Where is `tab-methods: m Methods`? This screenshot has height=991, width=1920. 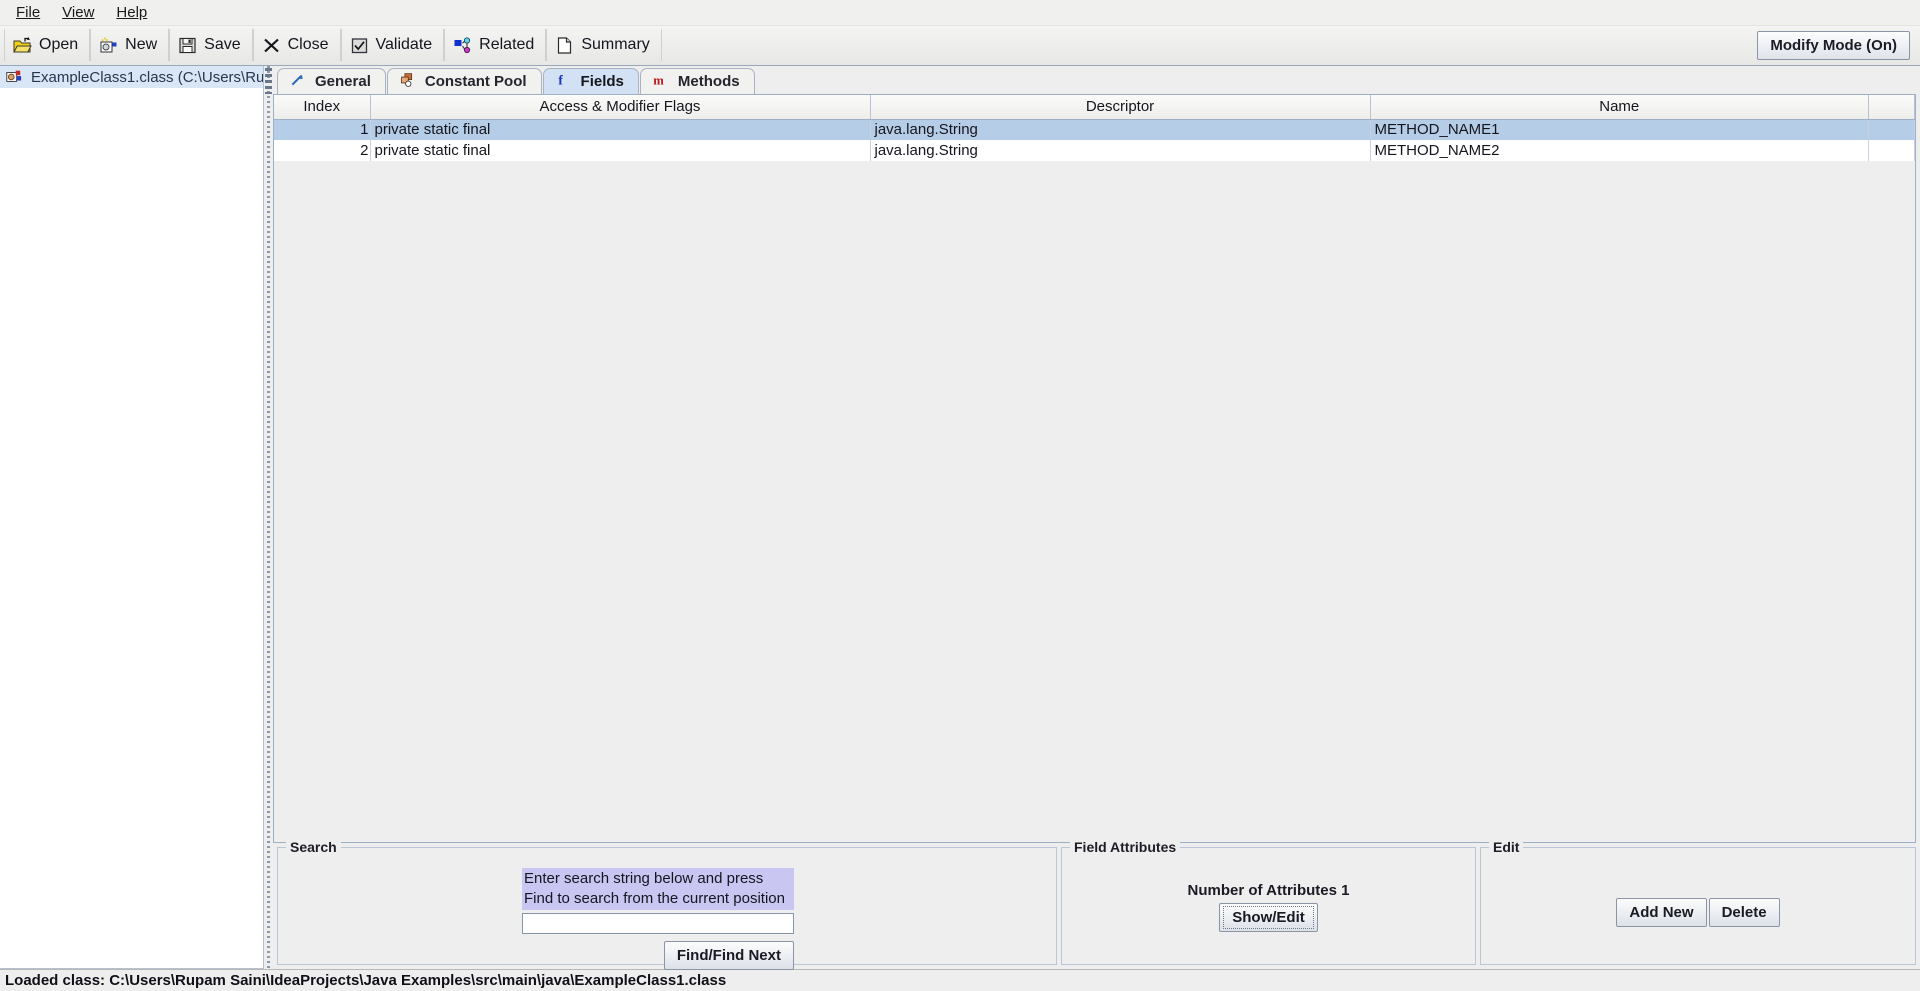 tab-methods: m Methods is located at coordinates (697, 81).